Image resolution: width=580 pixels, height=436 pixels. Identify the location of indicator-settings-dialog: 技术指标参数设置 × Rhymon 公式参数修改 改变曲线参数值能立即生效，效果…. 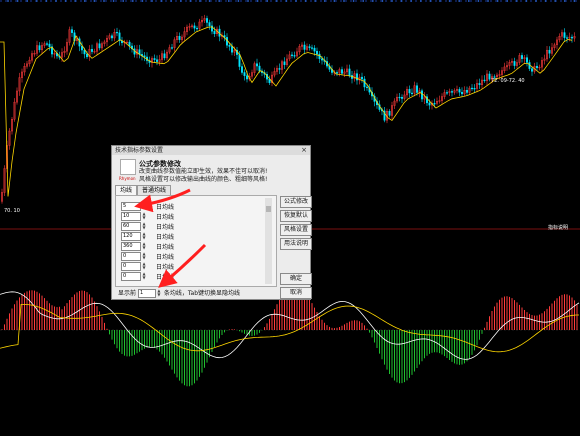
(211, 222).